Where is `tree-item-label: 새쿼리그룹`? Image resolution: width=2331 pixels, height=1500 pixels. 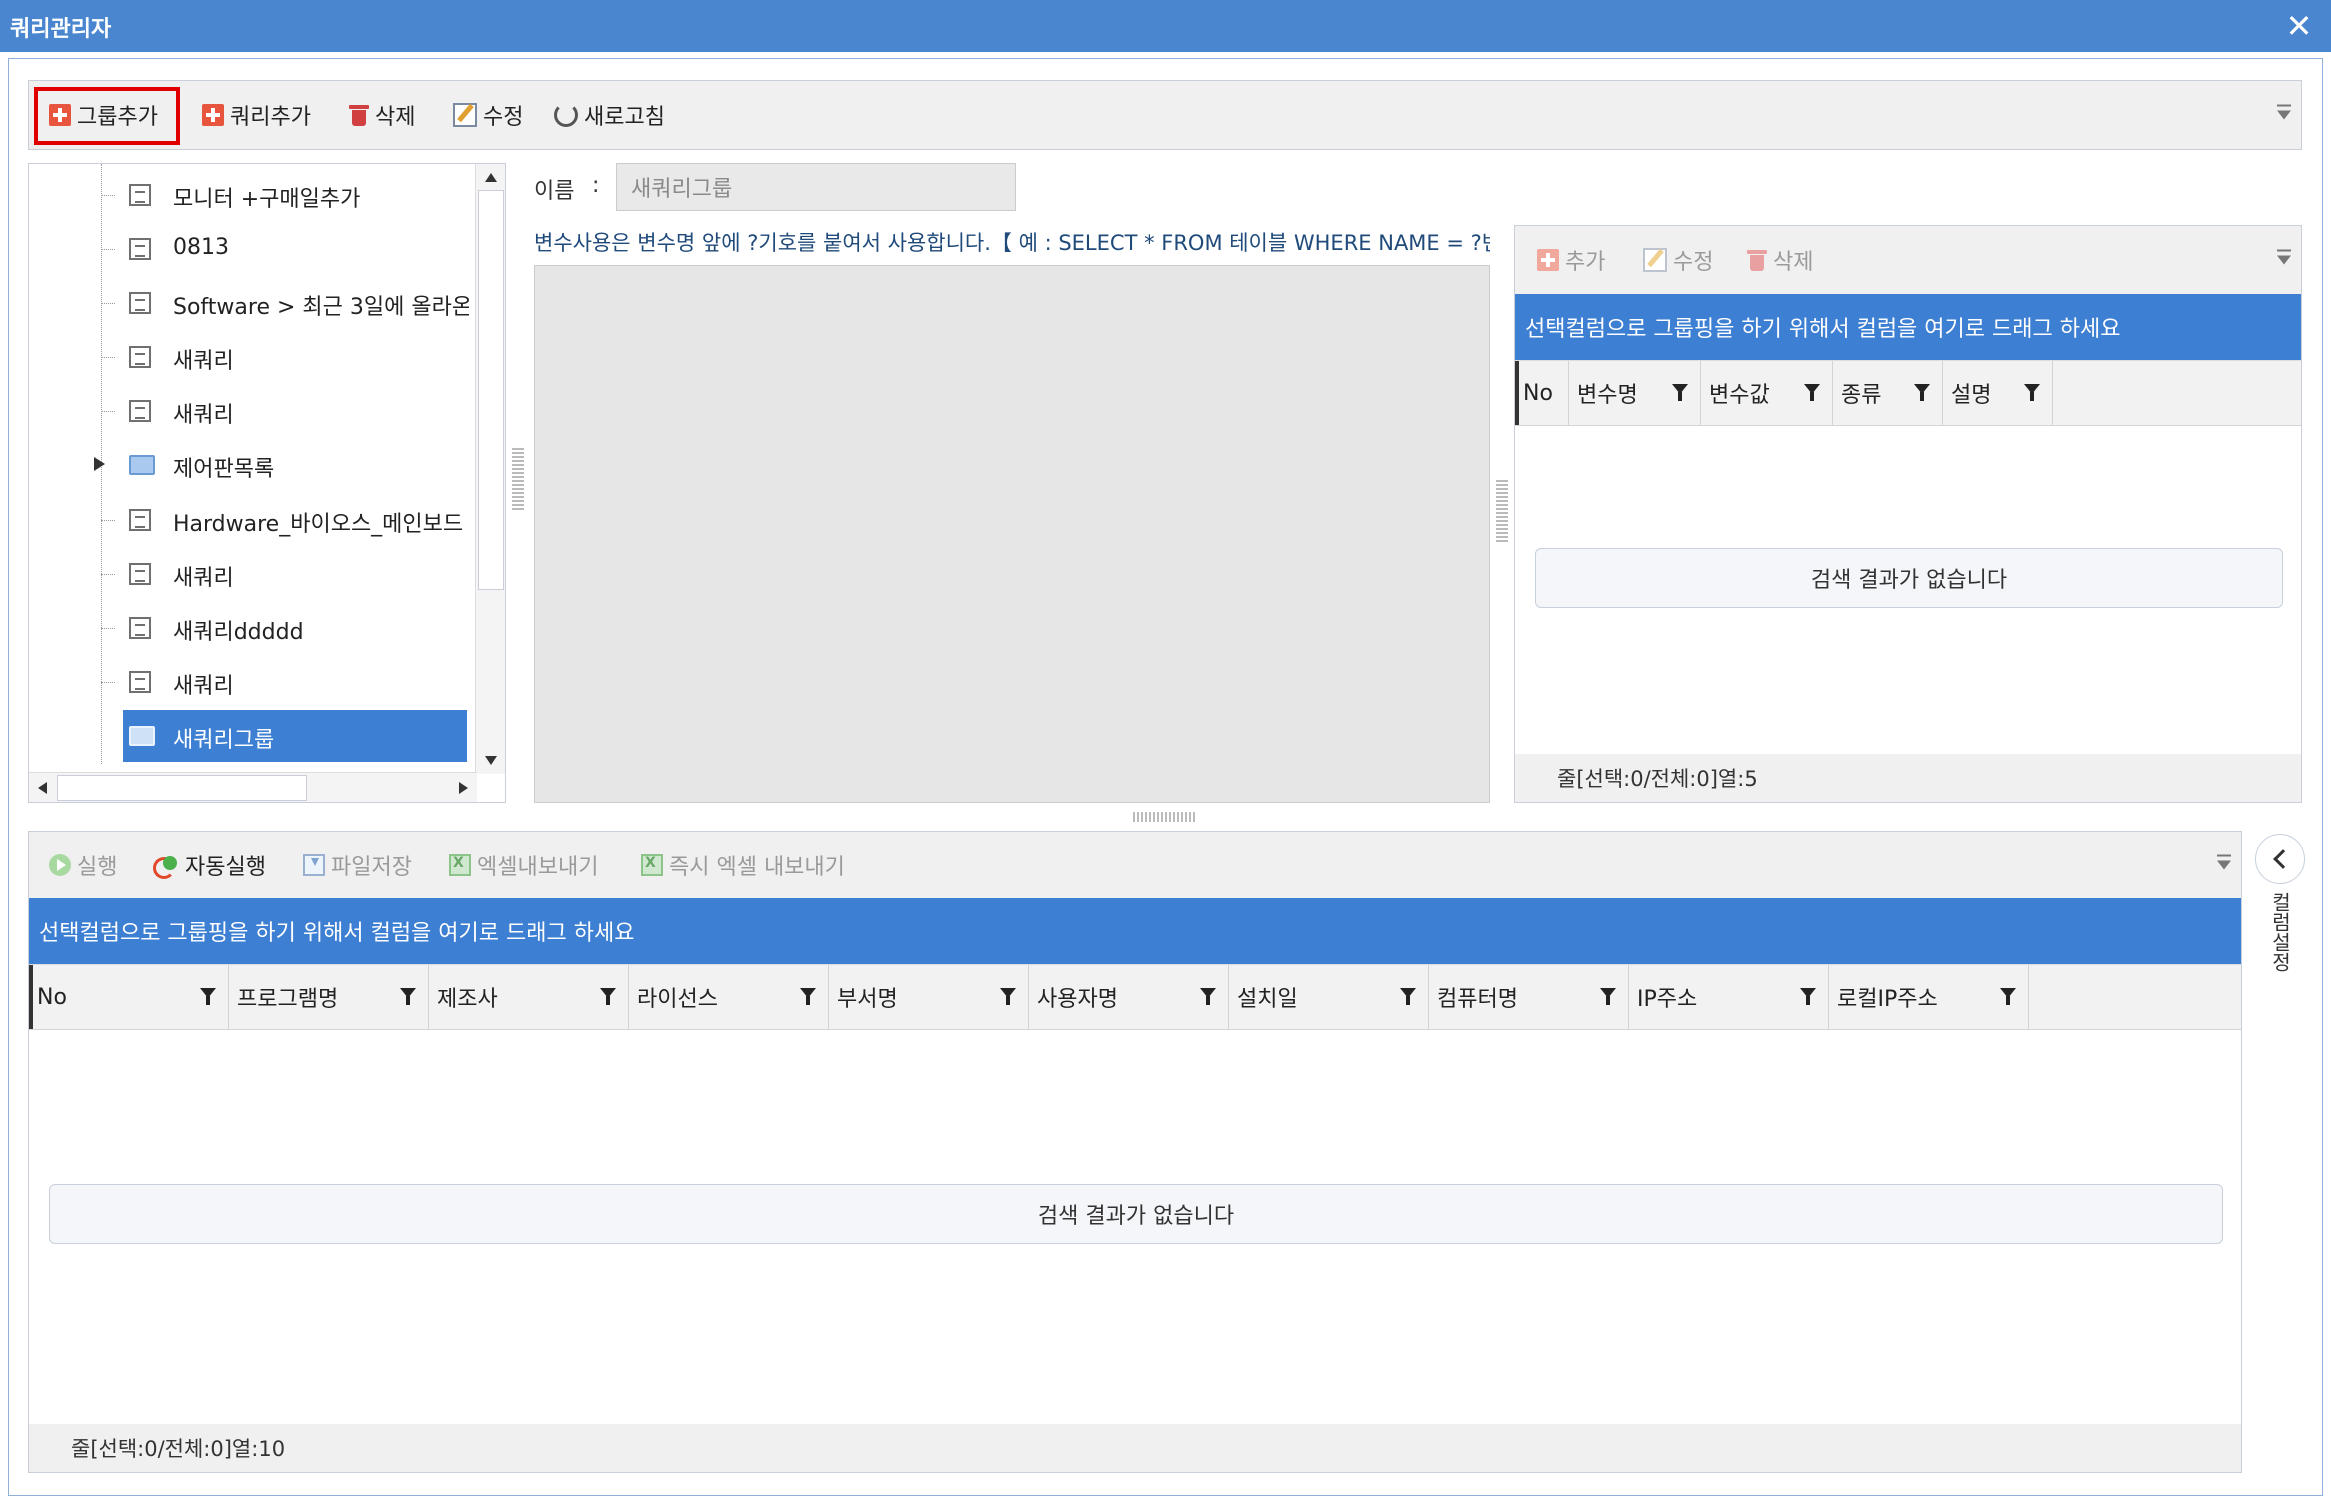 tree-item-label: 새쿼리그룹 is located at coordinates (224, 740).